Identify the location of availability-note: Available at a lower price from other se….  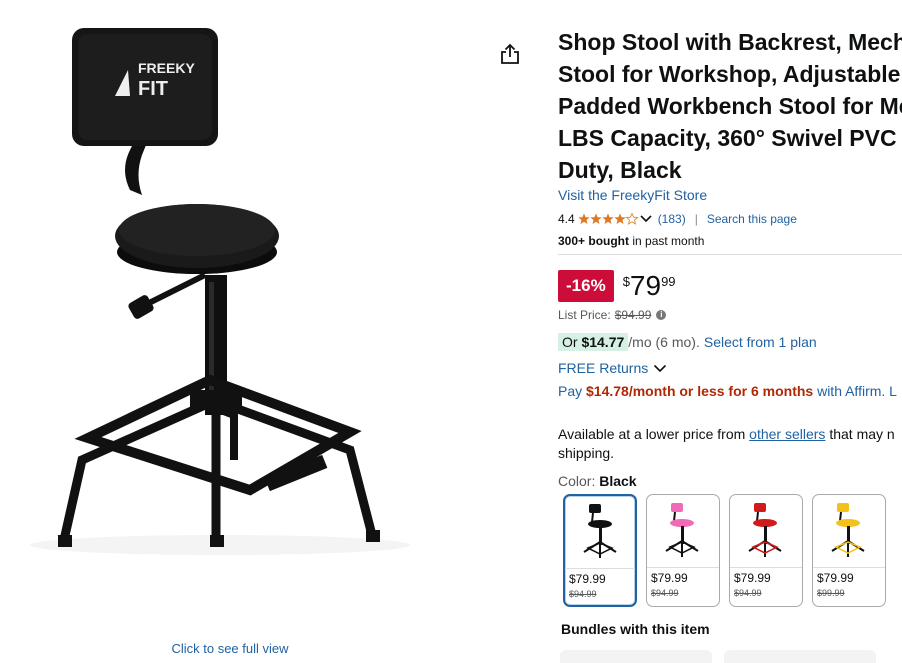
(726, 443).